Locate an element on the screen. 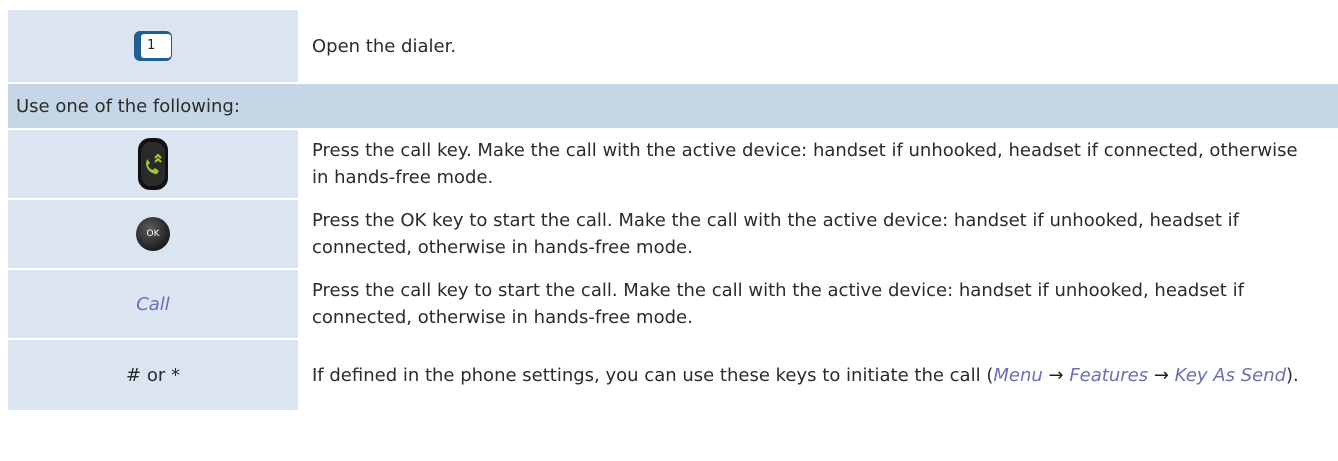  description-cell: Open the dialer. is located at coordinates (818, 46).